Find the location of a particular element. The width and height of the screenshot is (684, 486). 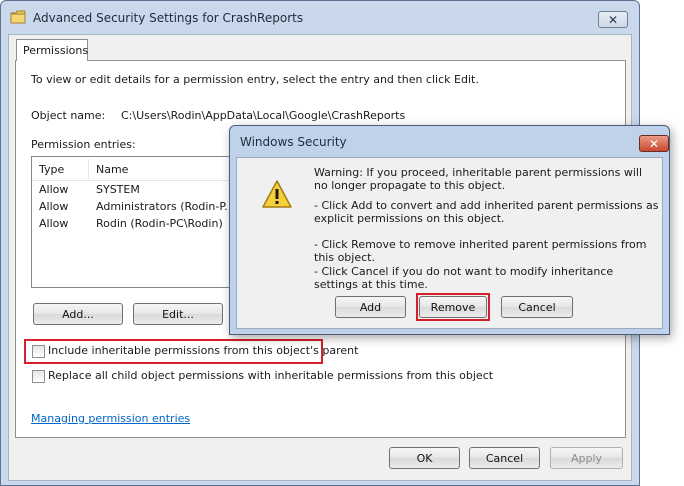

row-name: SYSTEM is located at coordinates (118, 189).